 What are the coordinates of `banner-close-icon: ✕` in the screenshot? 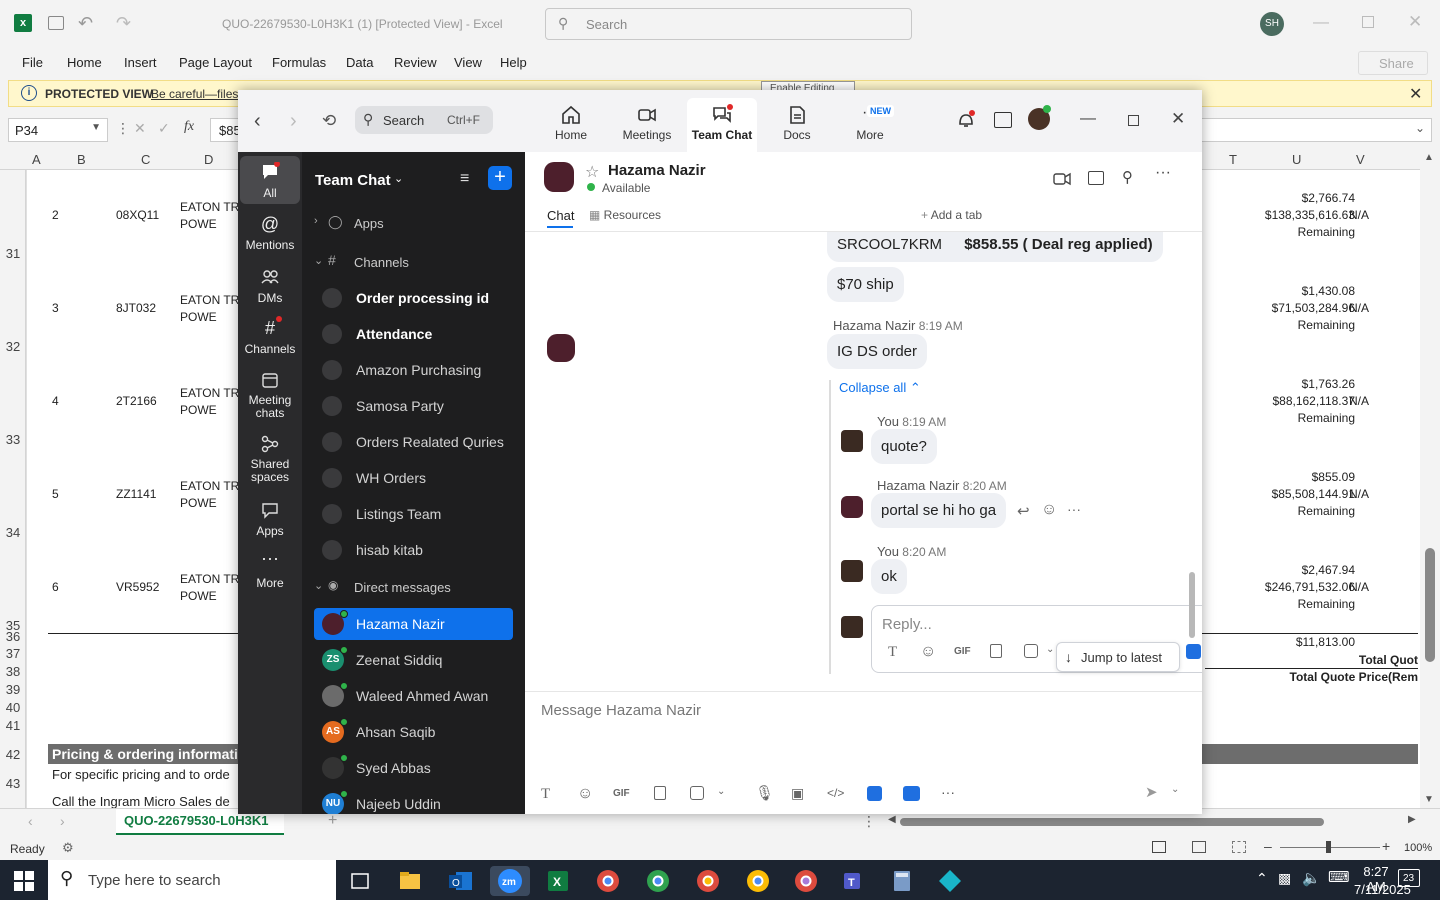 It's located at (1415, 94).